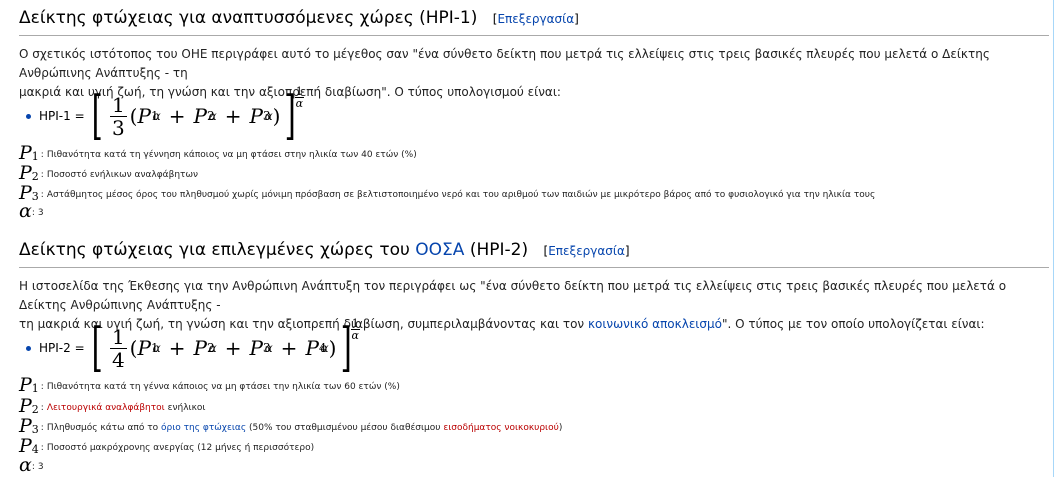 The height and width of the screenshot is (477, 1056). What do you see at coordinates (345, 428) in the screenshot?
I see `text: (50% του σταθμισμένου μέσου διαθέσιμου` at bounding box center [345, 428].